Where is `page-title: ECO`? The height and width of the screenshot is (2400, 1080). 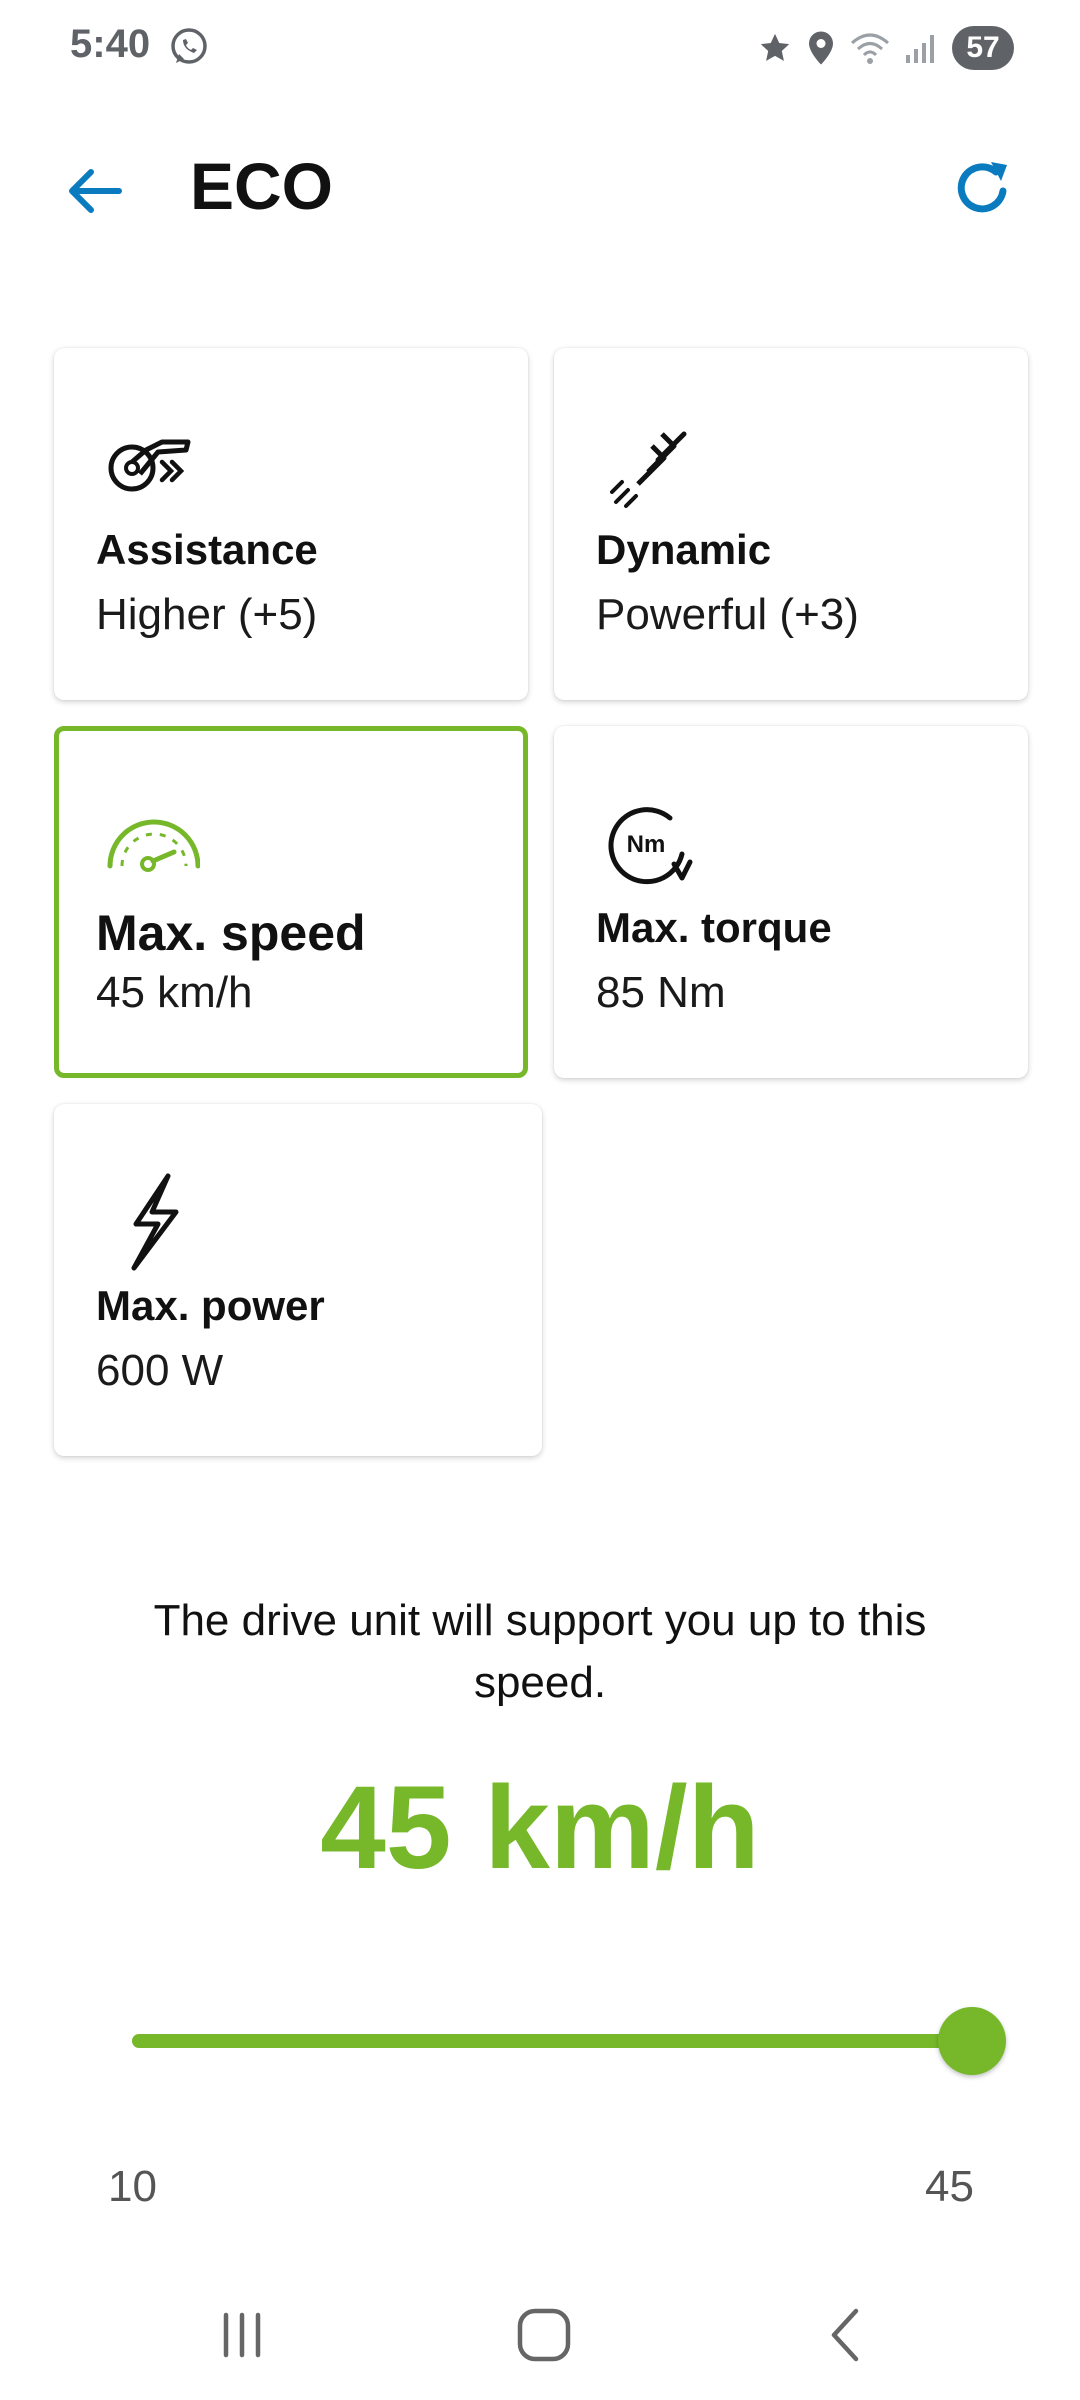
page-title: ECO is located at coordinates (262, 186).